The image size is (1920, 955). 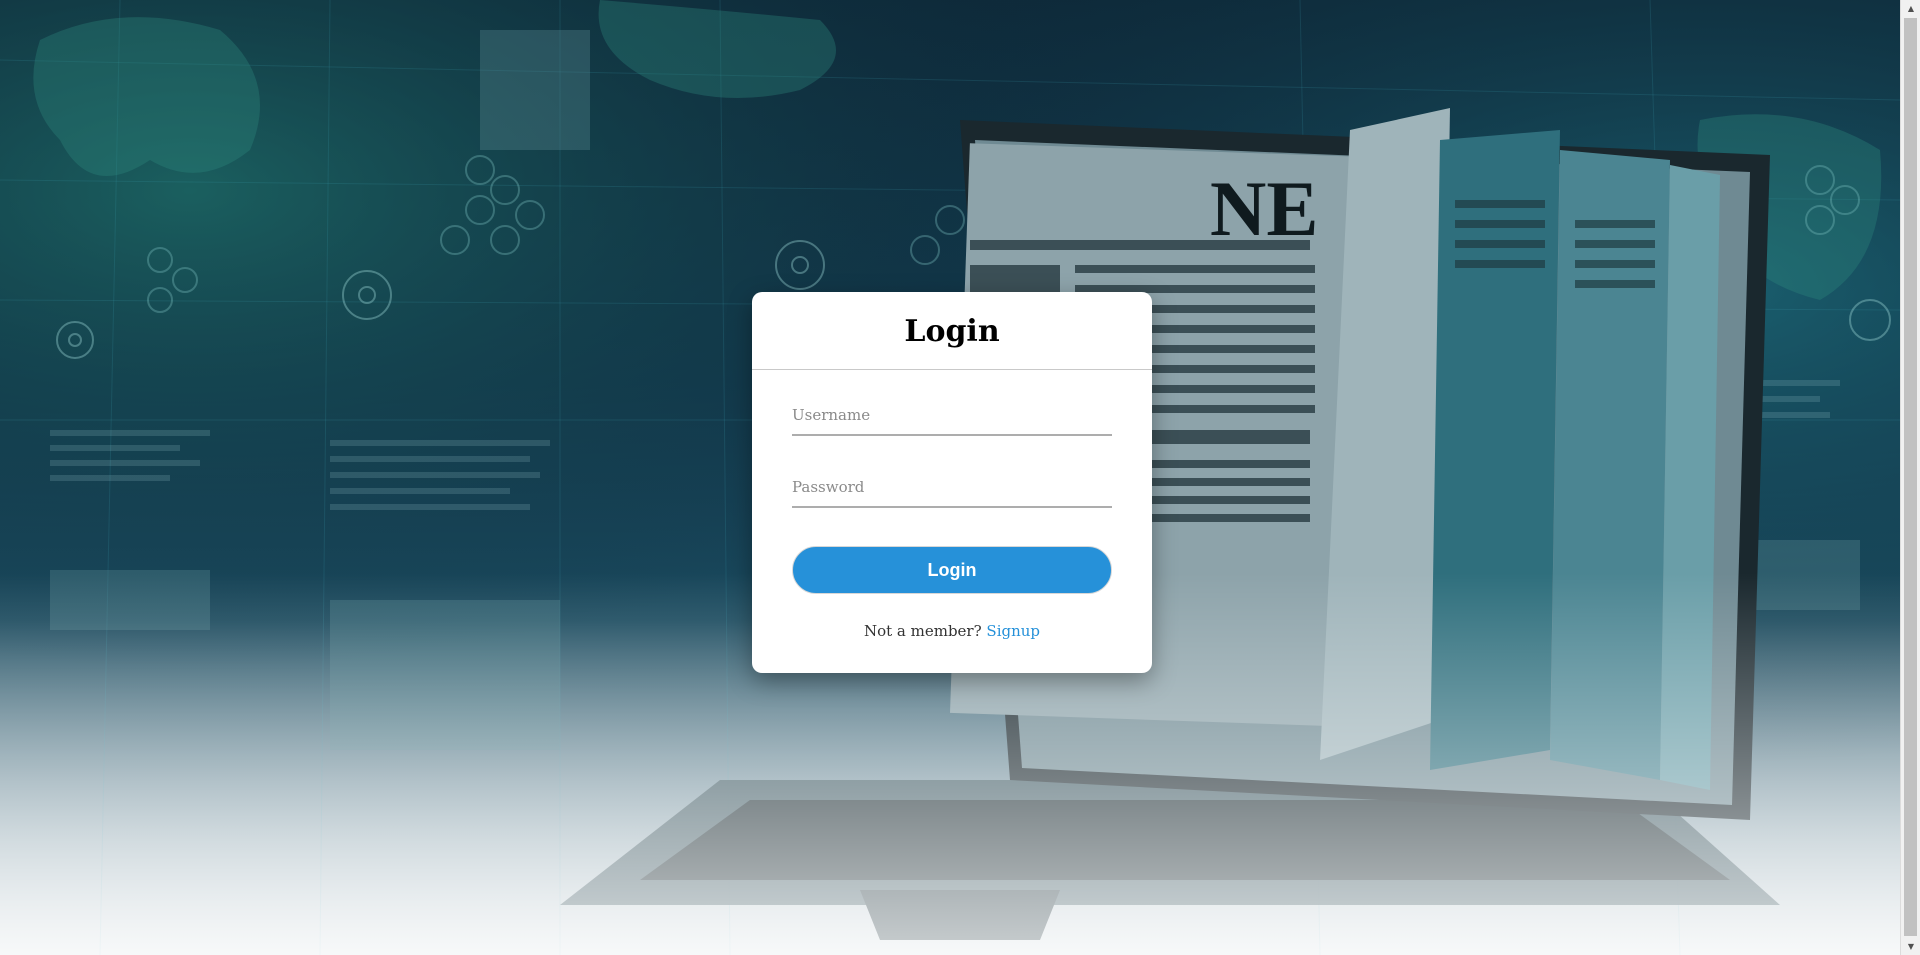 I want to click on scroll-up-arrow-icon: ▲, so click(x=1910, y=8).